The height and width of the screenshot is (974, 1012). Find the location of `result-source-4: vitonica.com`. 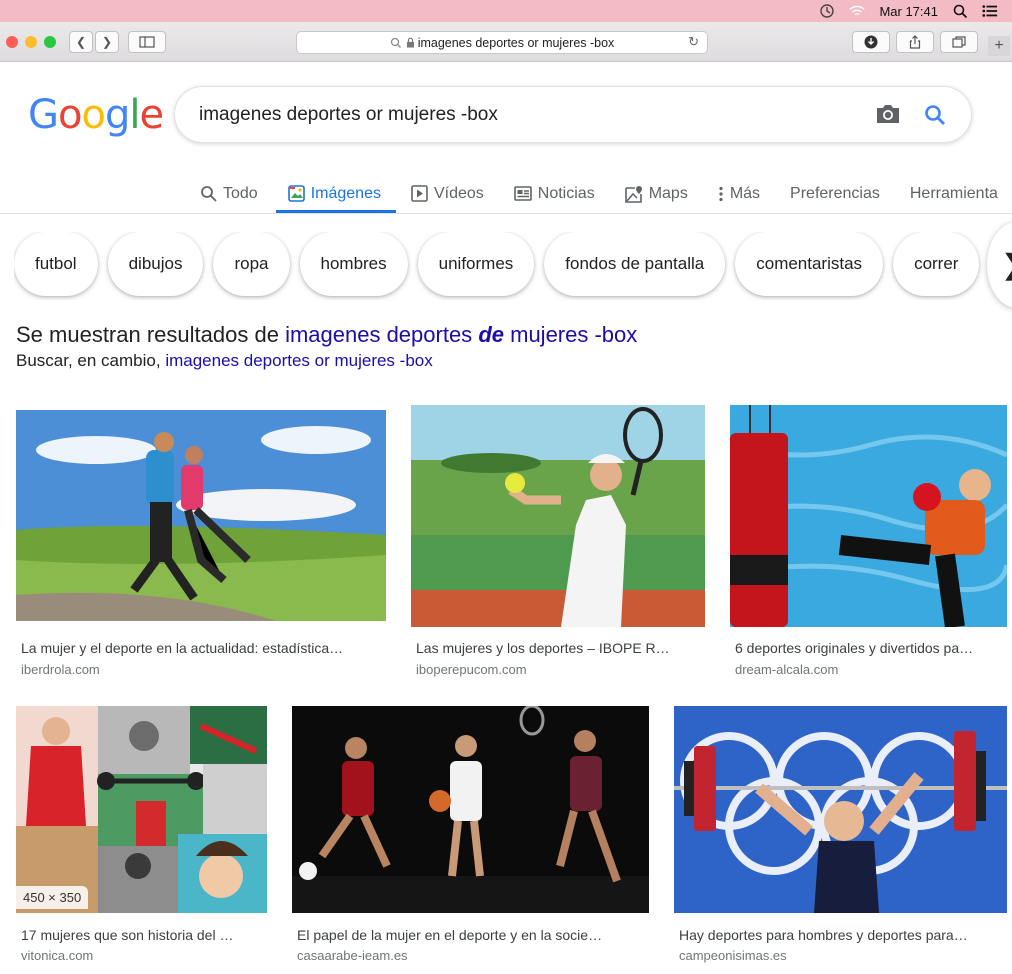

result-source-4: vitonica.com is located at coordinates (57, 955).